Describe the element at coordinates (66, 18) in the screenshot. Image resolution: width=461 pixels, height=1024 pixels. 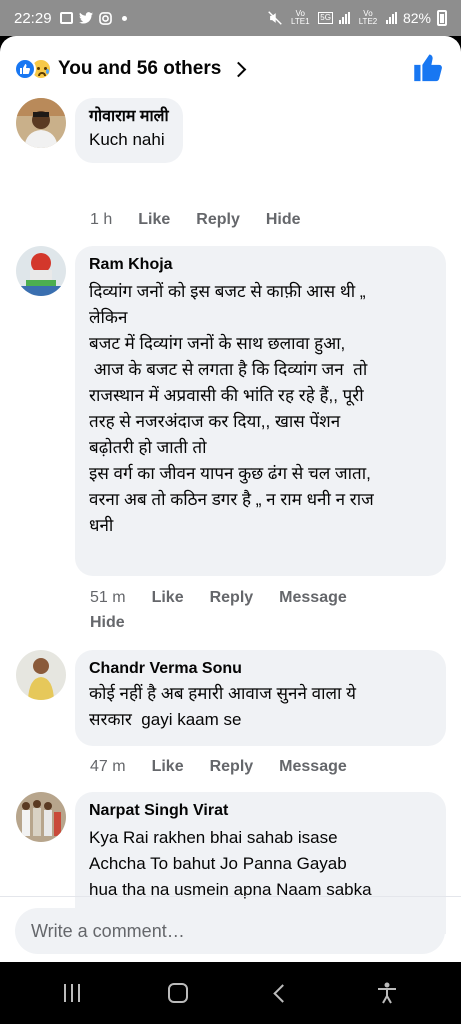
I see `gallery-icon` at that location.